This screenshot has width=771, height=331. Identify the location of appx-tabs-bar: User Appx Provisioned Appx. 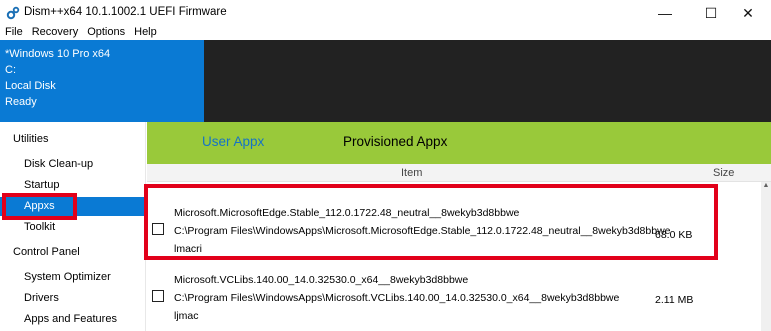
(459, 143).